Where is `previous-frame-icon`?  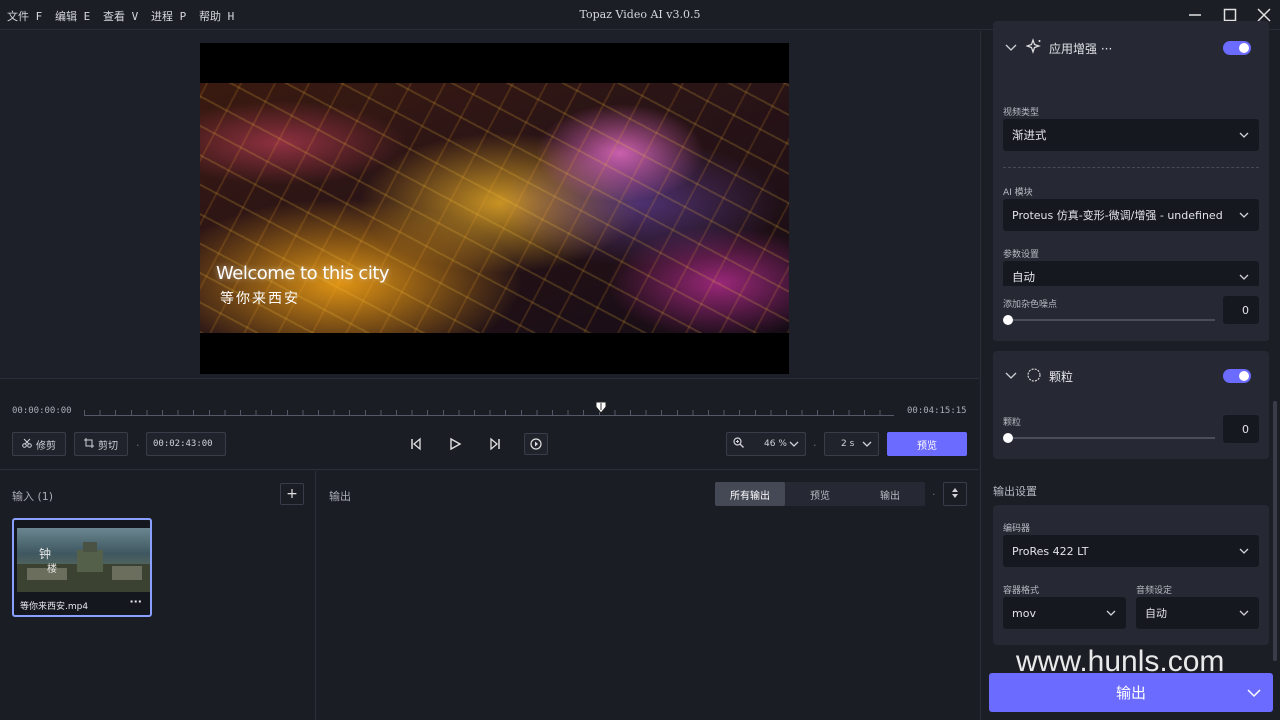
previous-frame-icon is located at coordinates (416, 444).